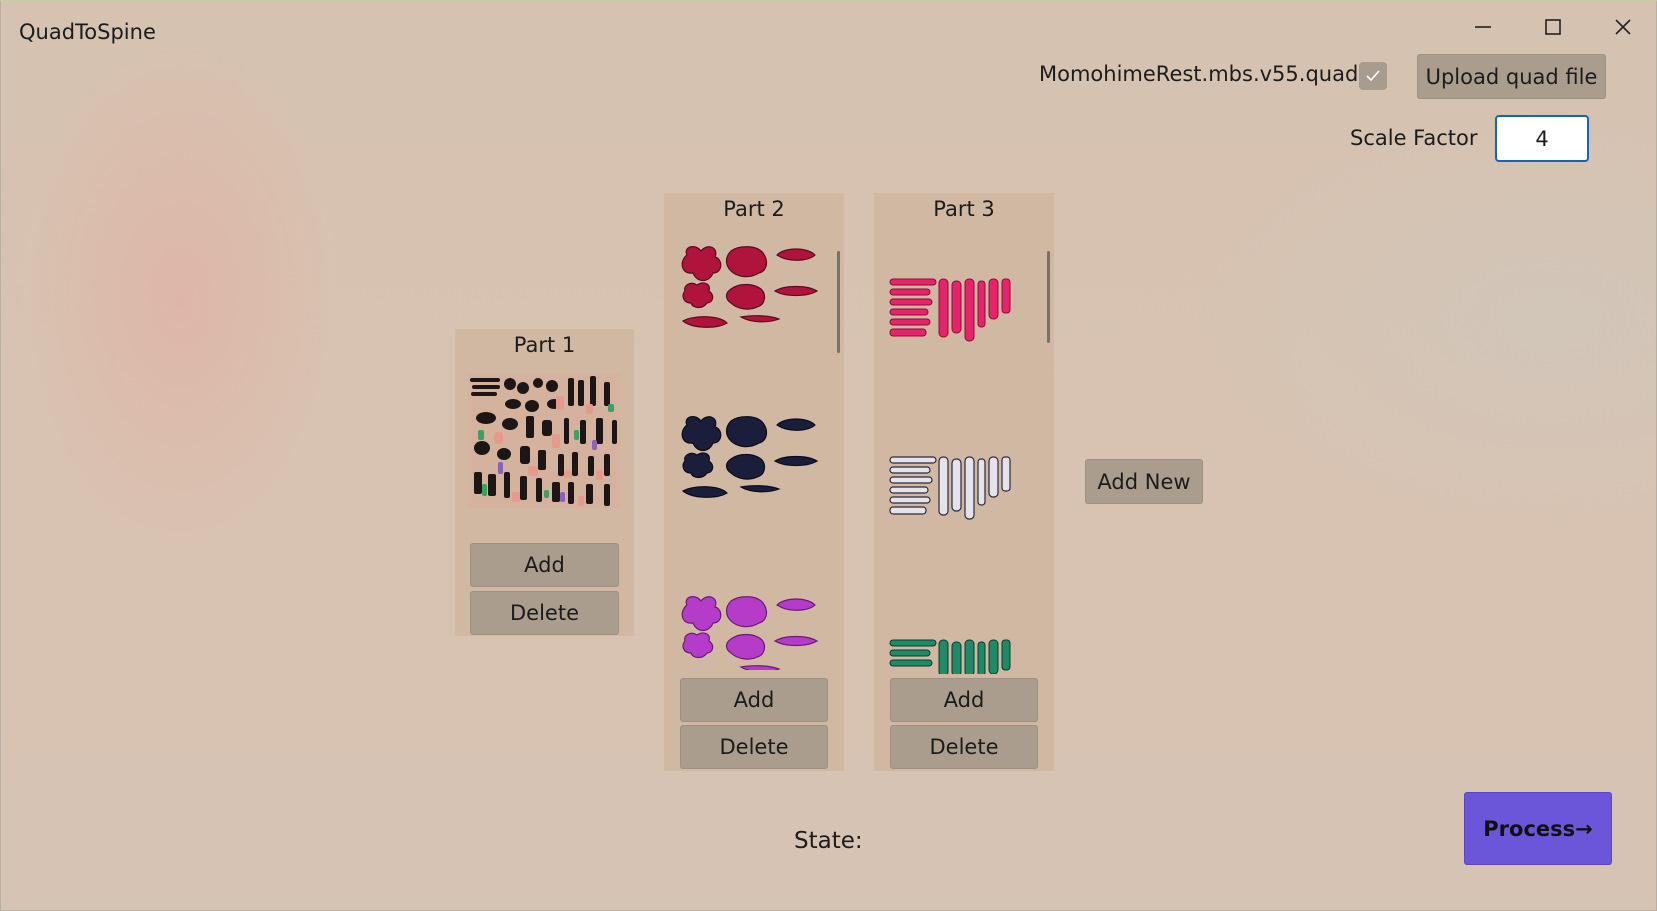  Describe the element at coordinates (754, 747) in the screenshot. I see `part-2-delete-button: Delete` at that location.